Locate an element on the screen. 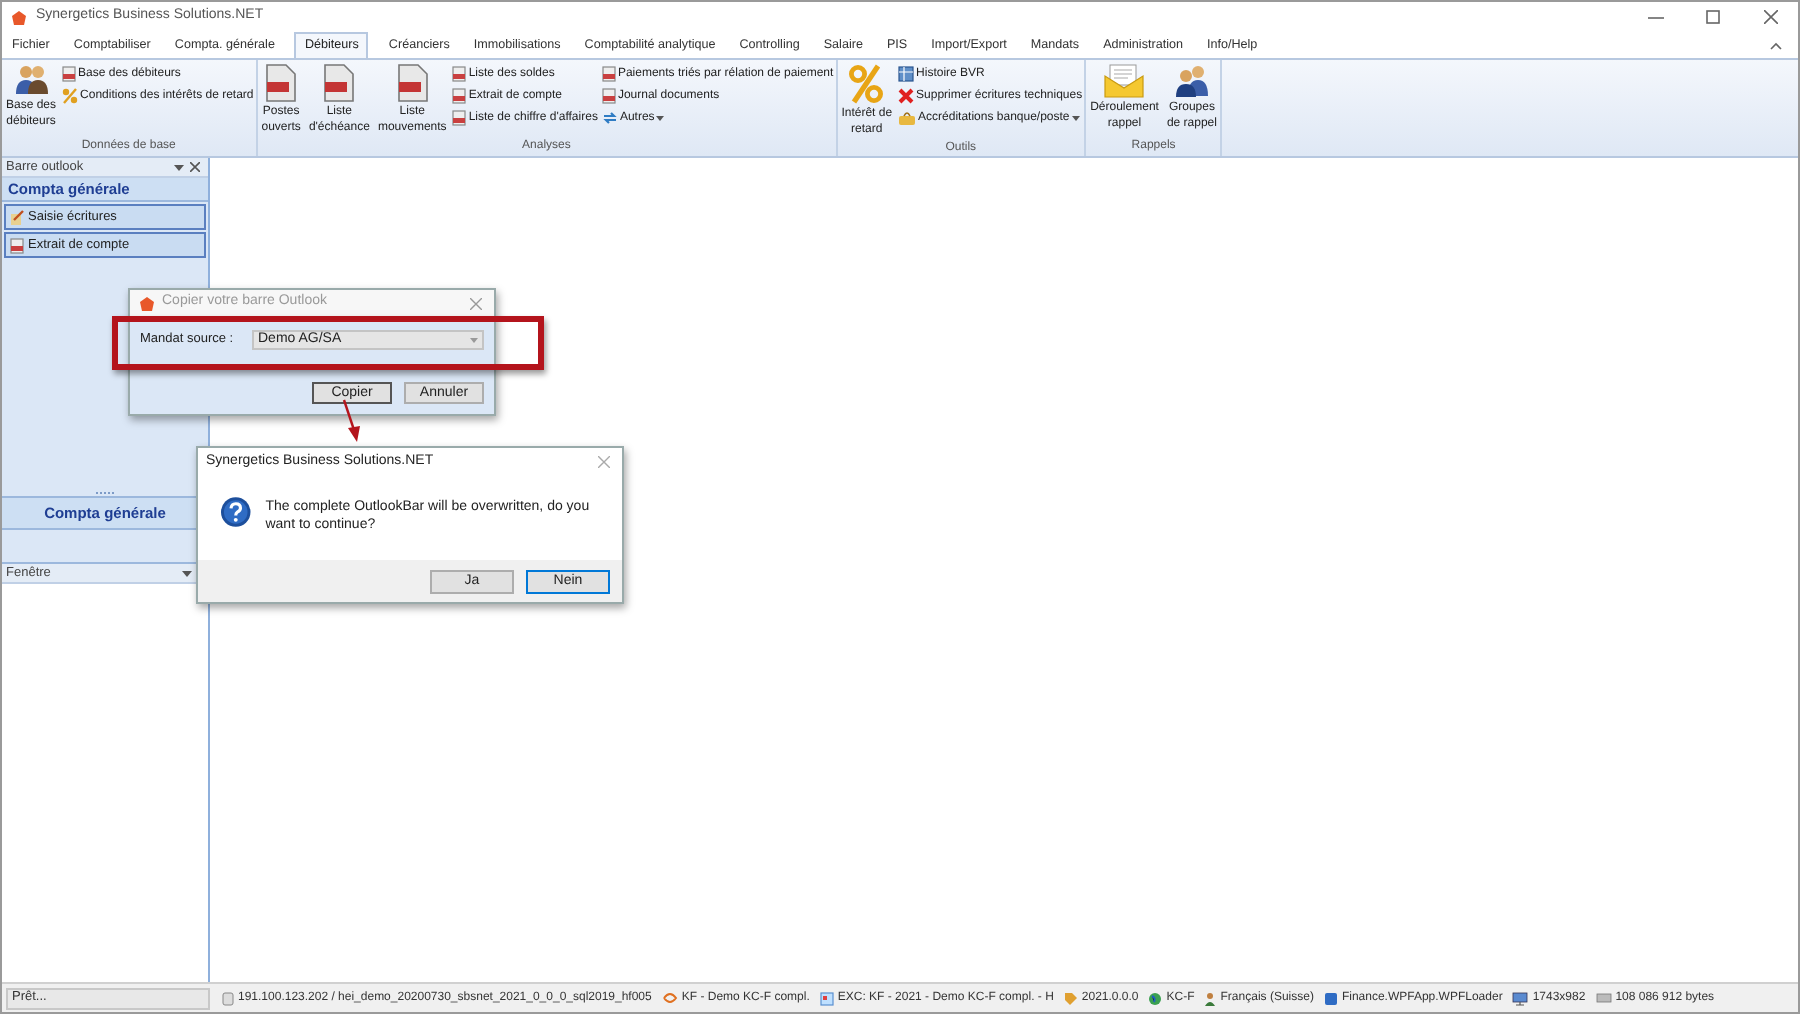 This screenshot has height=1014, width=1800. pen-icon is located at coordinates (17, 217).